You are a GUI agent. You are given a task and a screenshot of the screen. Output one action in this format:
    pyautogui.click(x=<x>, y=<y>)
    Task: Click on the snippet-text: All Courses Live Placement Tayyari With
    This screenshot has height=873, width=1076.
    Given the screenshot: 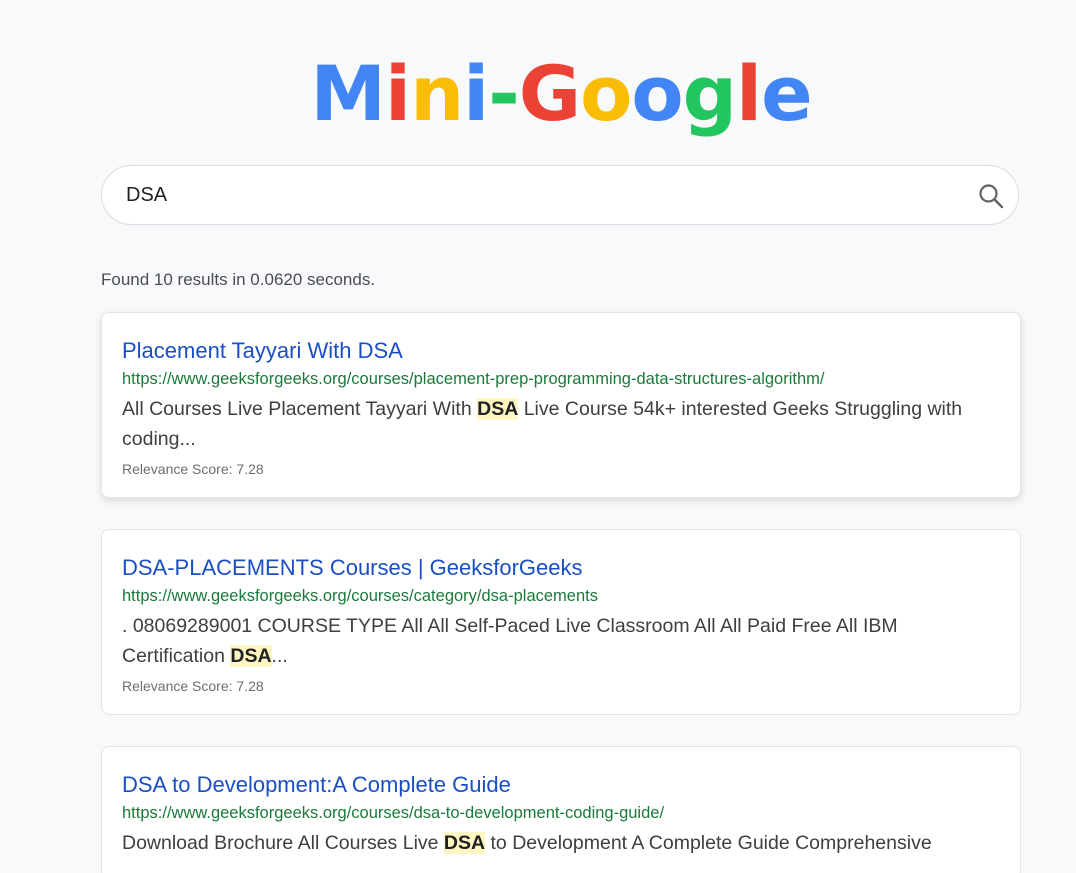 What is the action you would take?
    pyautogui.click(x=300, y=409)
    